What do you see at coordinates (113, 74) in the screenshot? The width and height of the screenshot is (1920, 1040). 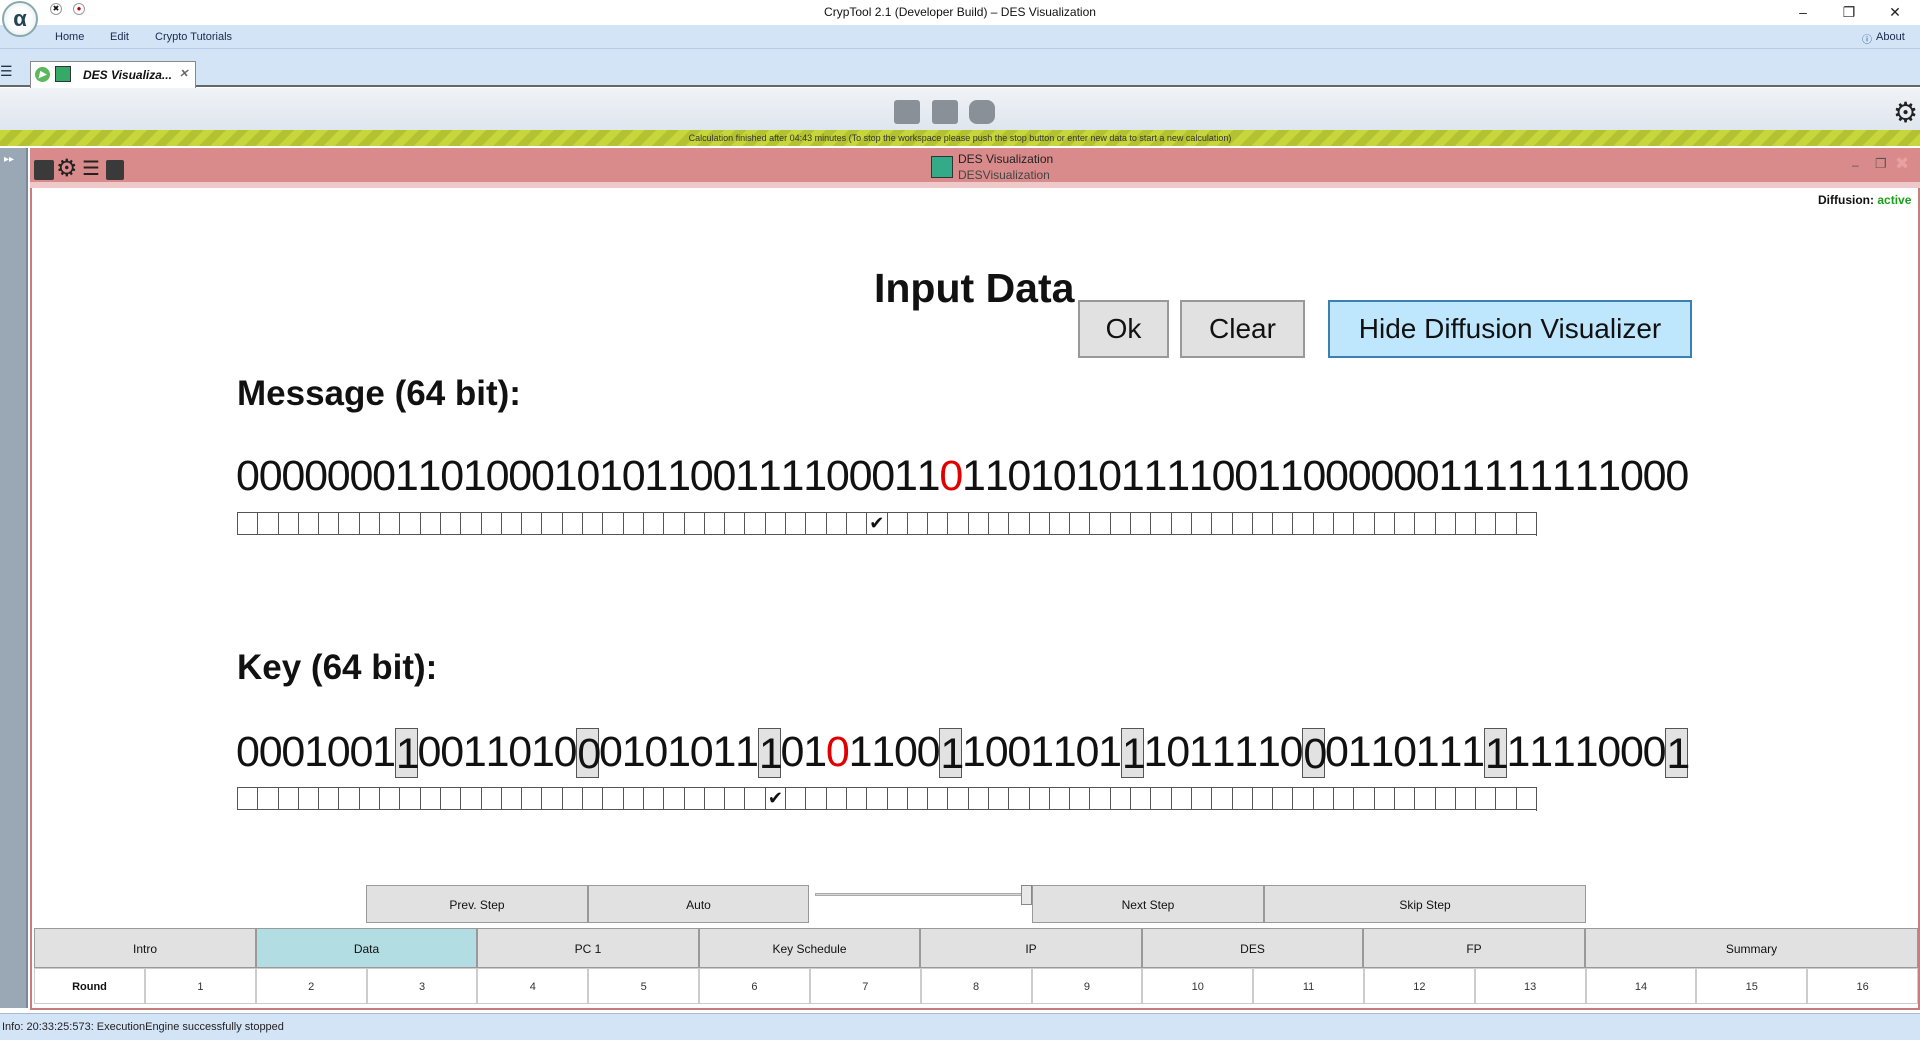 I see `tab-des-visualization: ▶ DES Visualiza... ✕` at bounding box center [113, 74].